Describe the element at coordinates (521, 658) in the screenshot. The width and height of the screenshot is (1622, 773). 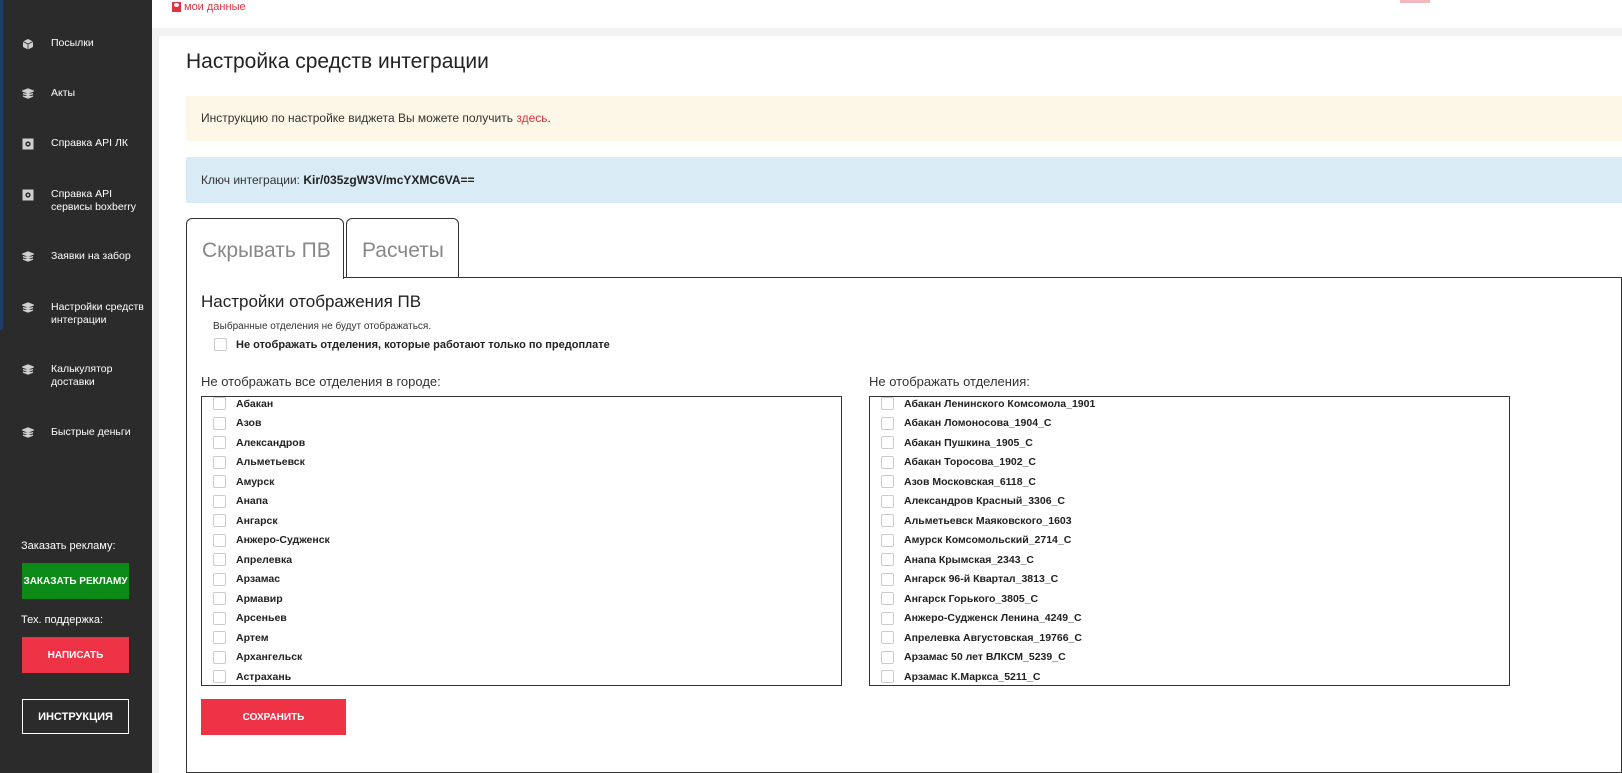
I see `list-item: Архангельск` at that location.